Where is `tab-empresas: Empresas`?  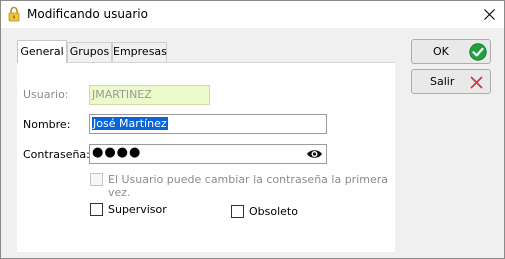 tab-empresas: Empresas is located at coordinates (139, 52).